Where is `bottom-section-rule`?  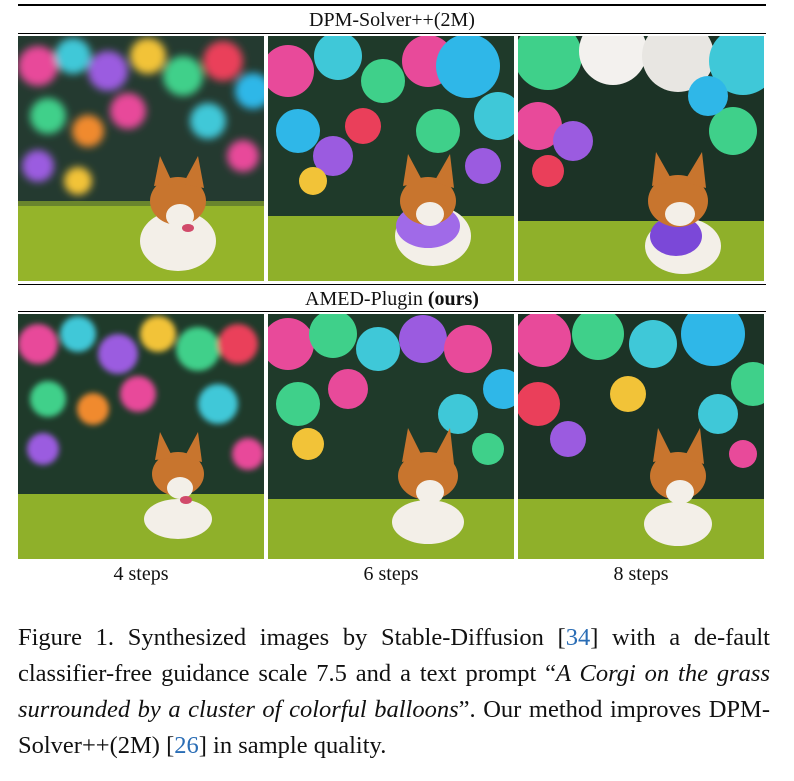 bottom-section-rule is located at coordinates (392, 284).